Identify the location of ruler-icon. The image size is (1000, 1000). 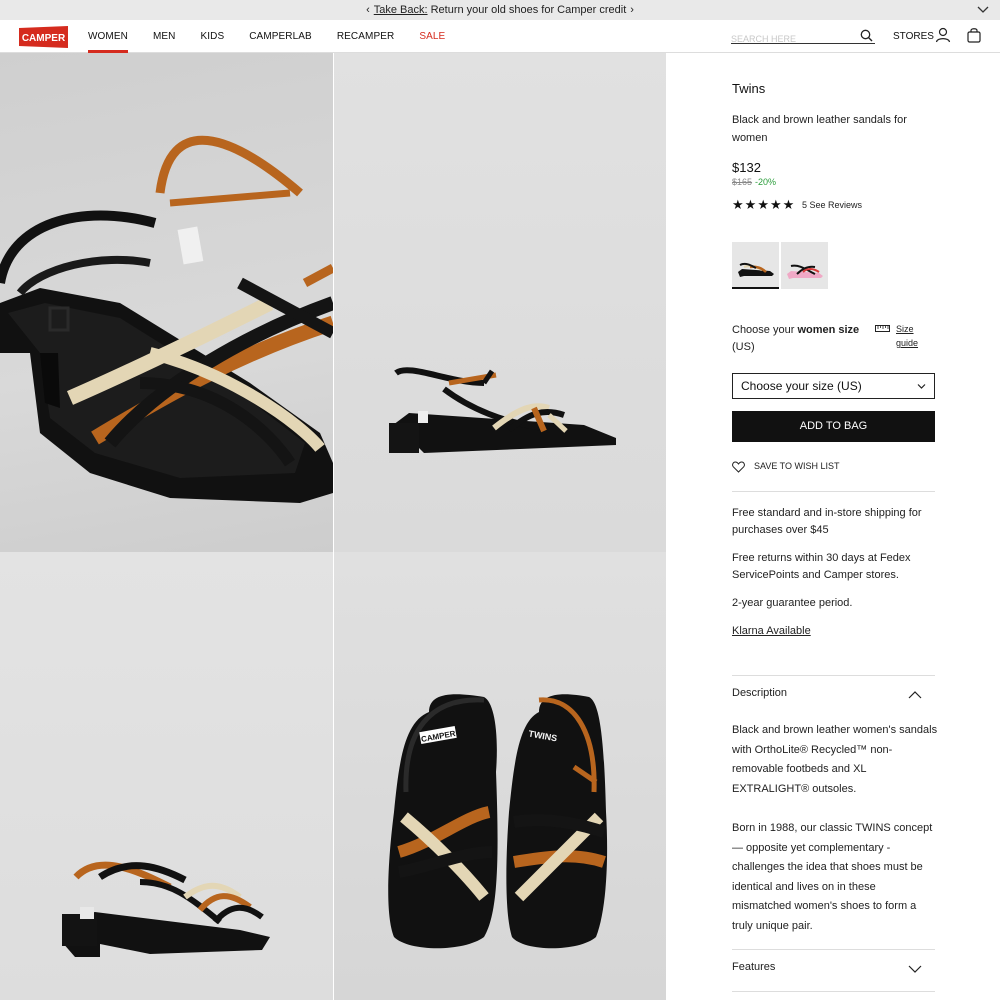
(882, 328).